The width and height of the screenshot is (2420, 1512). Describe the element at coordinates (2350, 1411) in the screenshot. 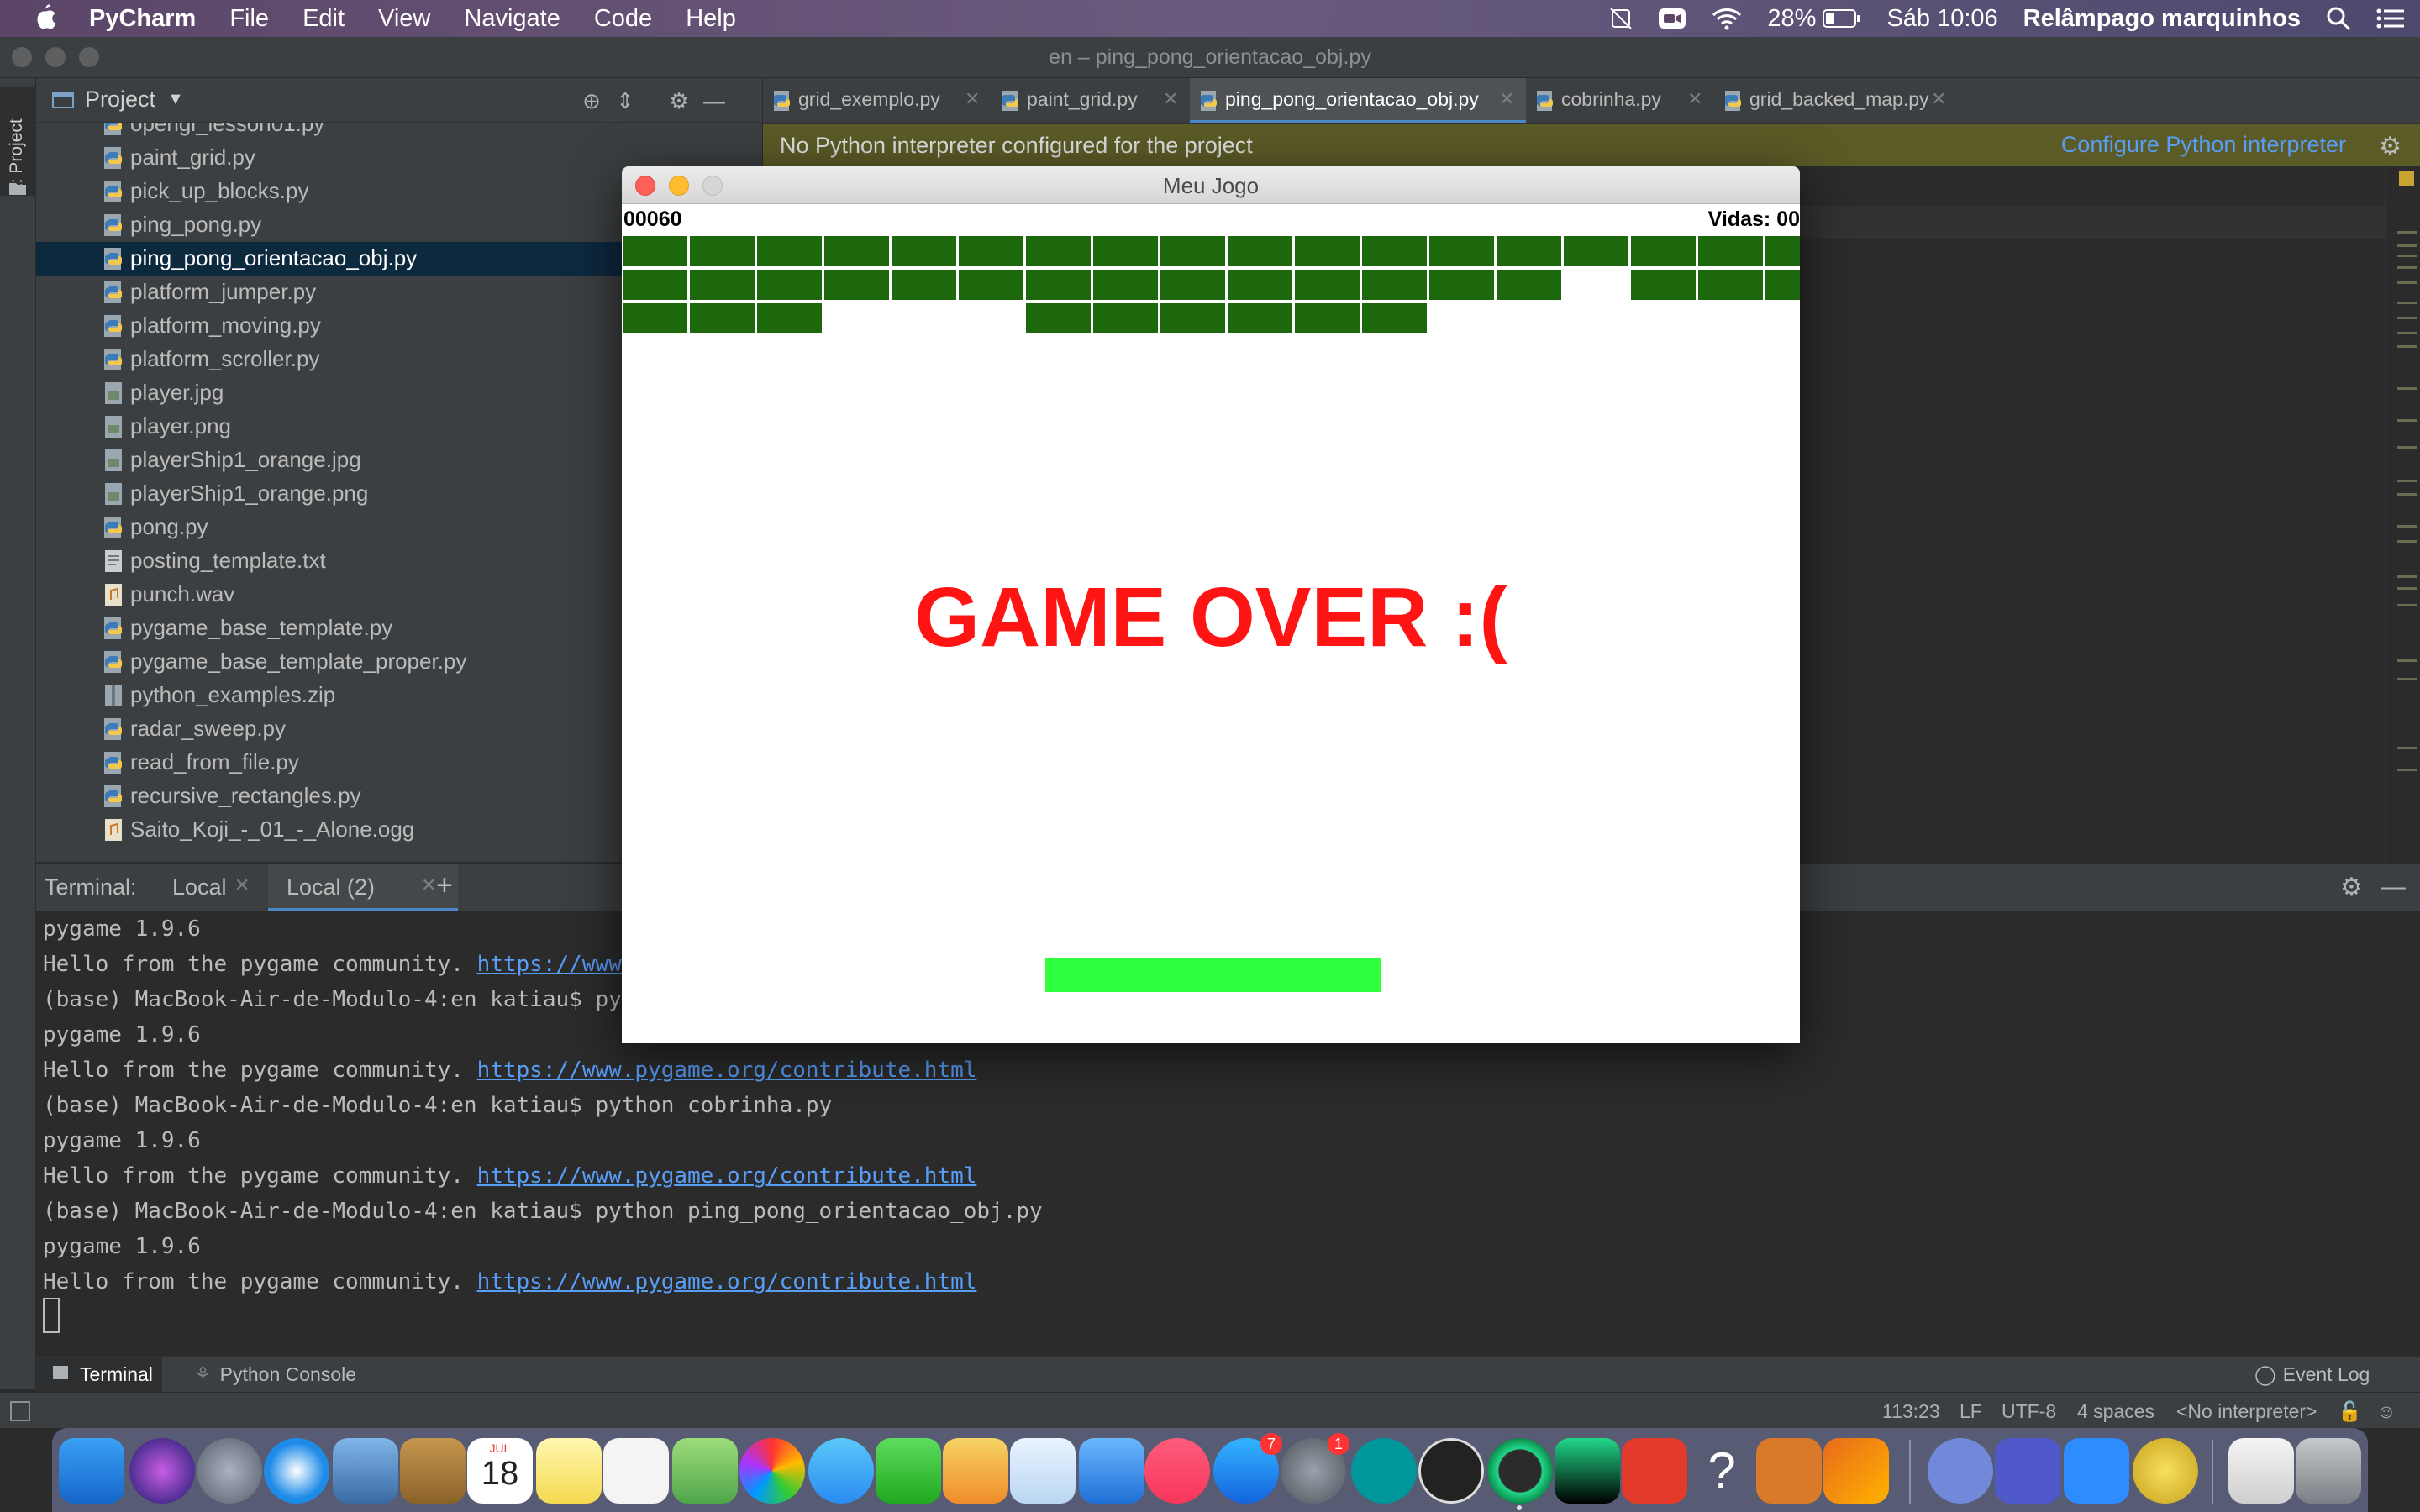

I see `lock-icon: 🔓` at that location.